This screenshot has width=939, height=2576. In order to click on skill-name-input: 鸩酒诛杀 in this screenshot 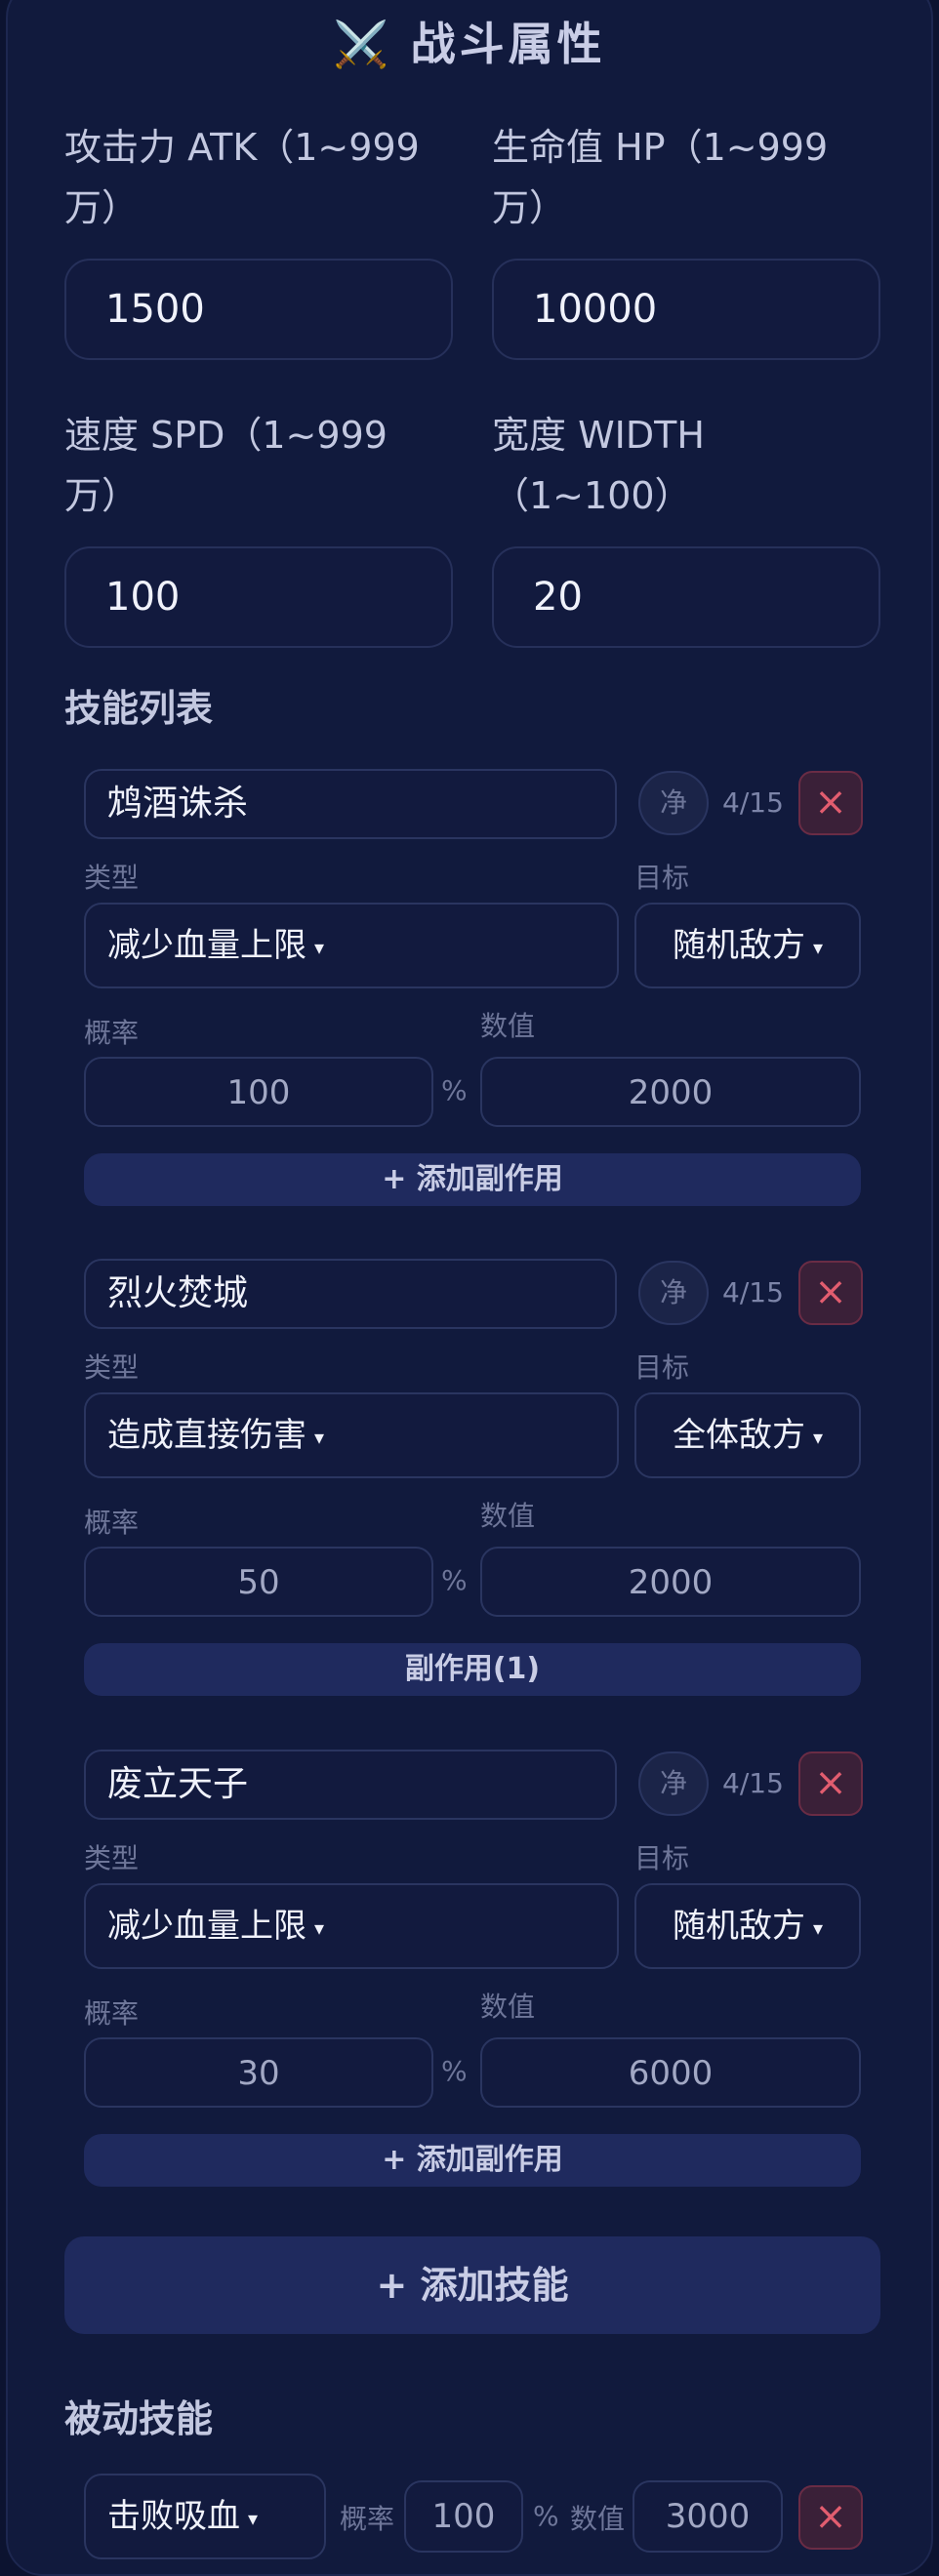, I will do `click(350, 804)`.